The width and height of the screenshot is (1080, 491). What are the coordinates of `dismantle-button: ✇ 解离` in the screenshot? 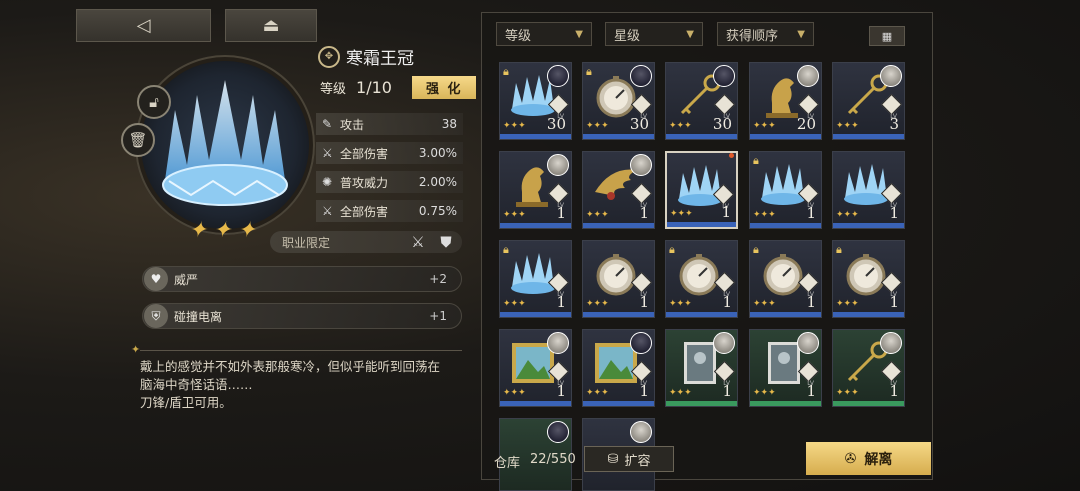 It's located at (868, 458).